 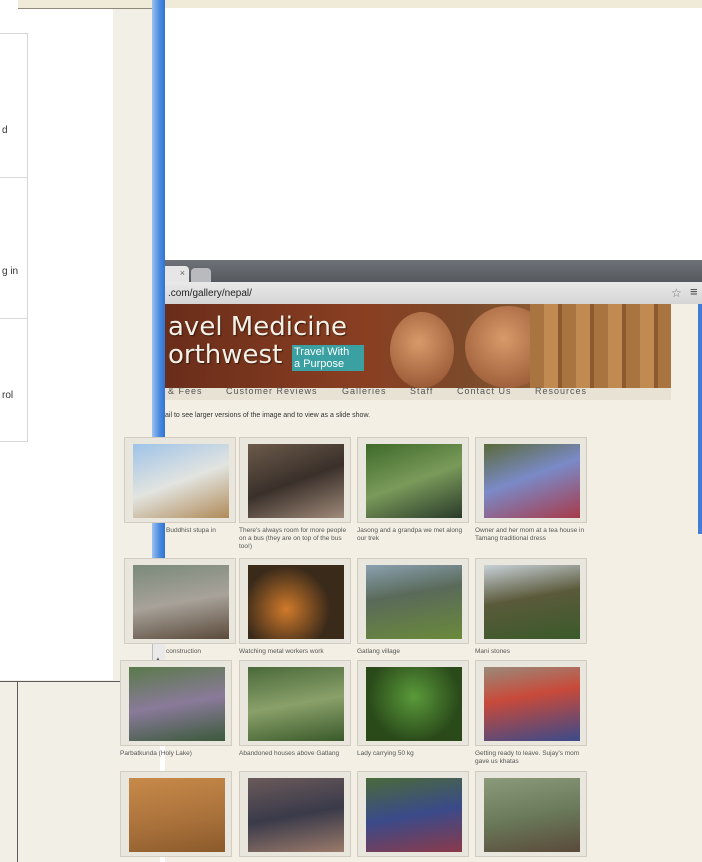 What do you see at coordinates (14, 237) in the screenshot?
I see `left-list: d g in rol` at bounding box center [14, 237].